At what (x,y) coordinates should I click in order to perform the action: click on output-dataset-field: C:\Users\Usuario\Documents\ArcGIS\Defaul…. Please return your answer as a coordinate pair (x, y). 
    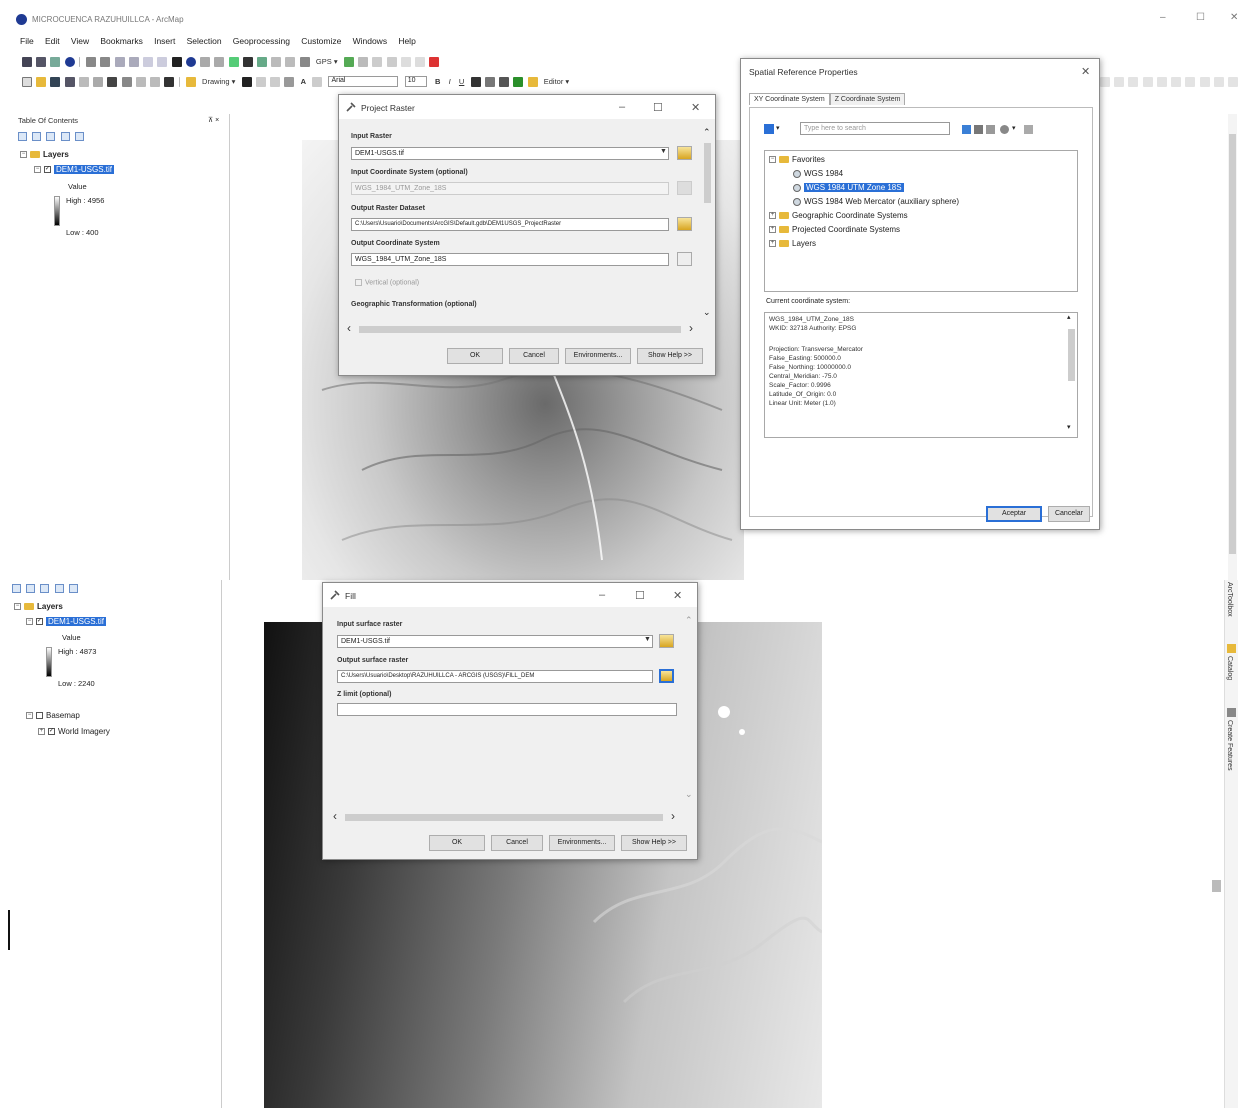
    Looking at the image, I should click on (510, 224).